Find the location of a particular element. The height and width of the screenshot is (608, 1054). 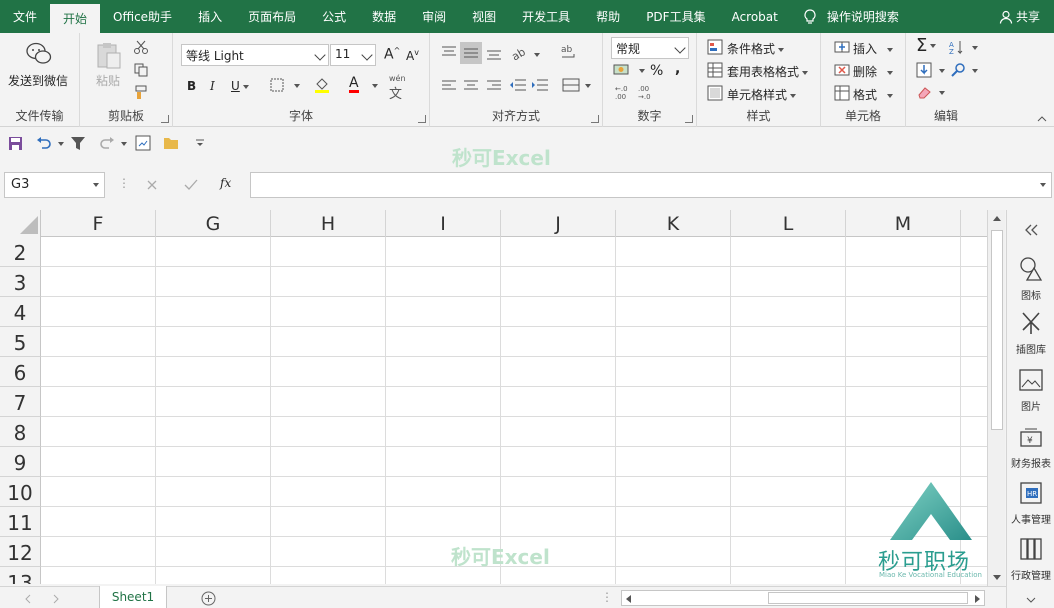

horizontal-scroll-thumb is located at coordinates (868, 598).